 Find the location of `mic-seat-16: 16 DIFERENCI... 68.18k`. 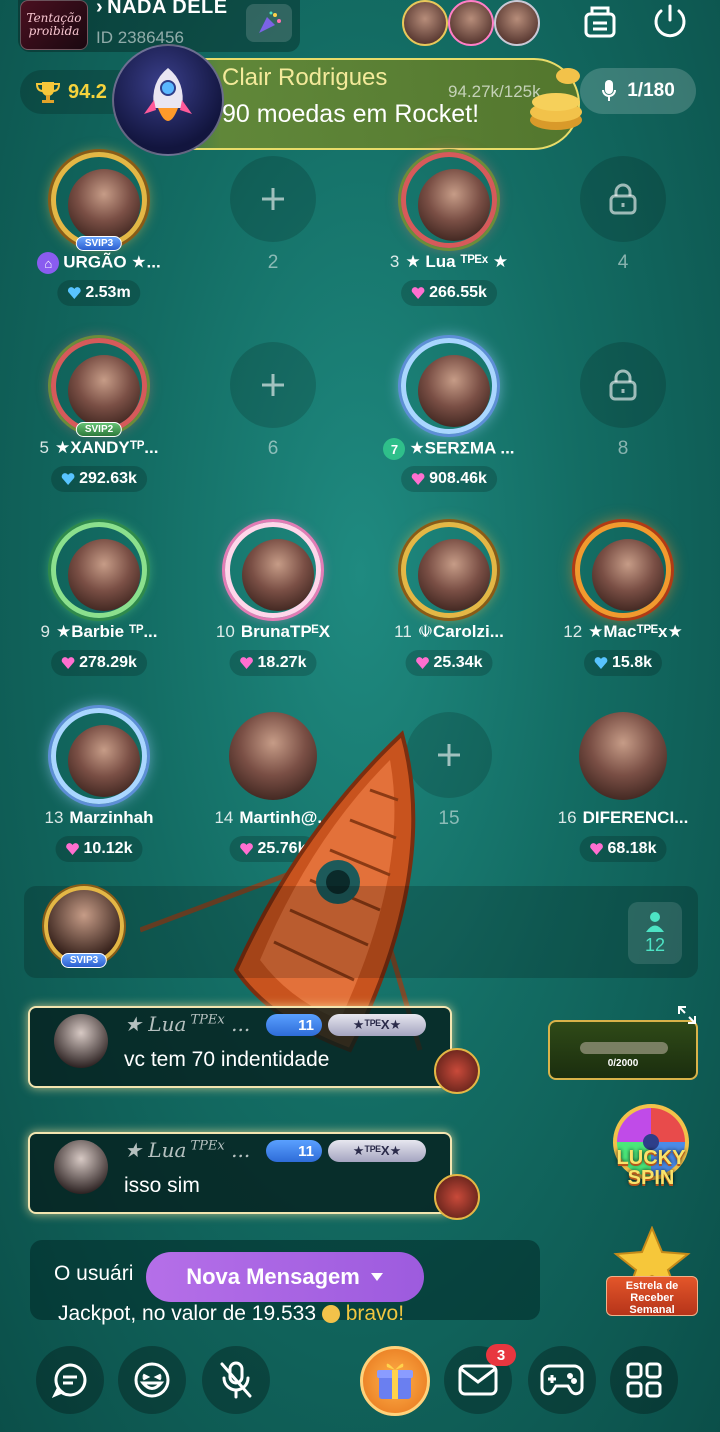

mic-seat-16: 16 DIFERENCI... 68.18k is located at coordinates (623, 788).